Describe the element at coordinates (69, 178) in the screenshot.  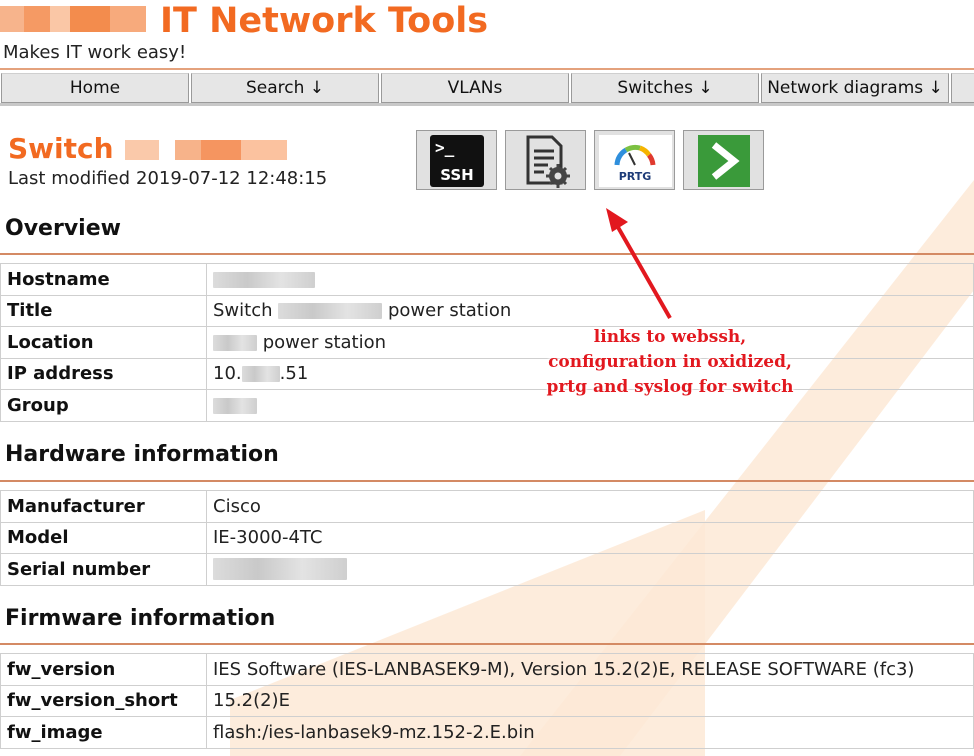
I see `last-modified-label: Last modified` at that location.